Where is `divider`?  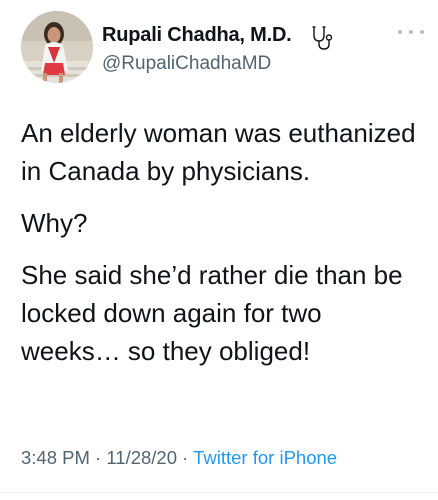
divider is located at coordinates (219, 492).